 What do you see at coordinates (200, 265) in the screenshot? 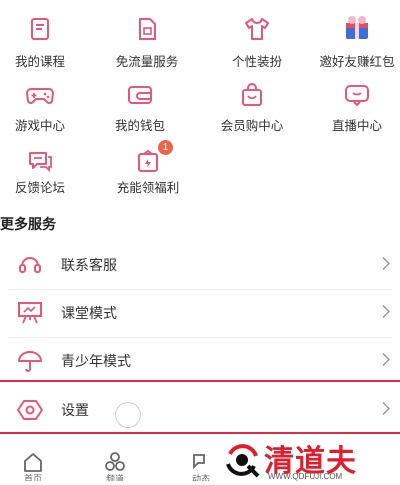
I see `list-item-customer-service: 联系客服` at bounding box center [200, 265].